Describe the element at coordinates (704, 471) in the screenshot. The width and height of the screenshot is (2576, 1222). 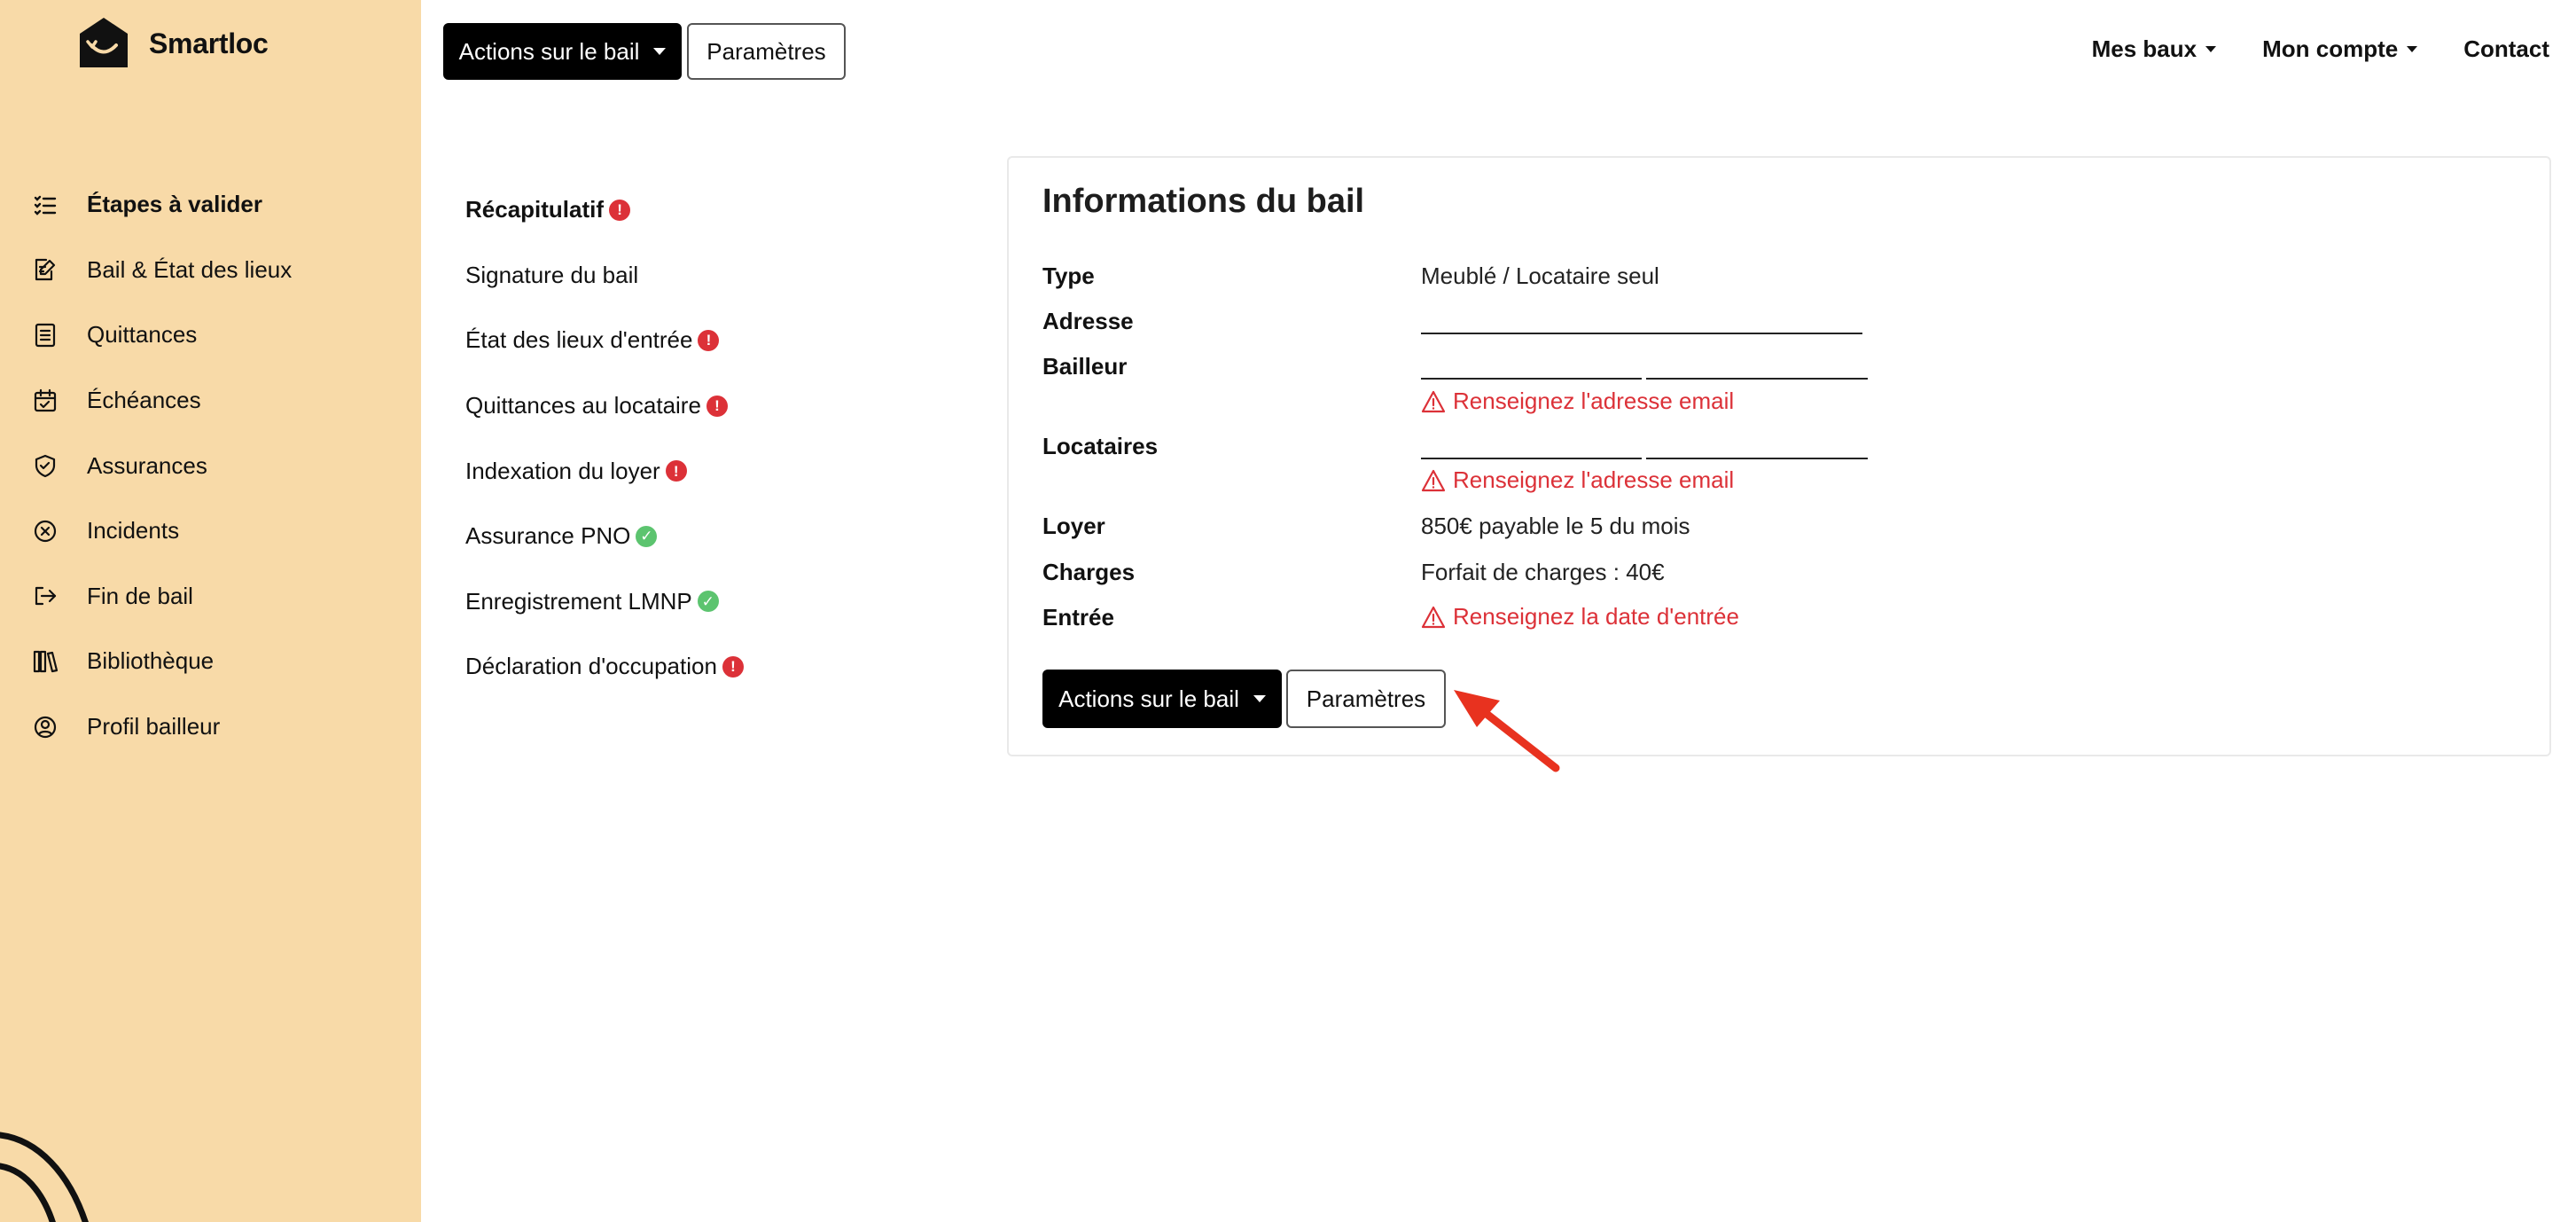
I see `step-indexation: Indexation du loyer !` at that location.